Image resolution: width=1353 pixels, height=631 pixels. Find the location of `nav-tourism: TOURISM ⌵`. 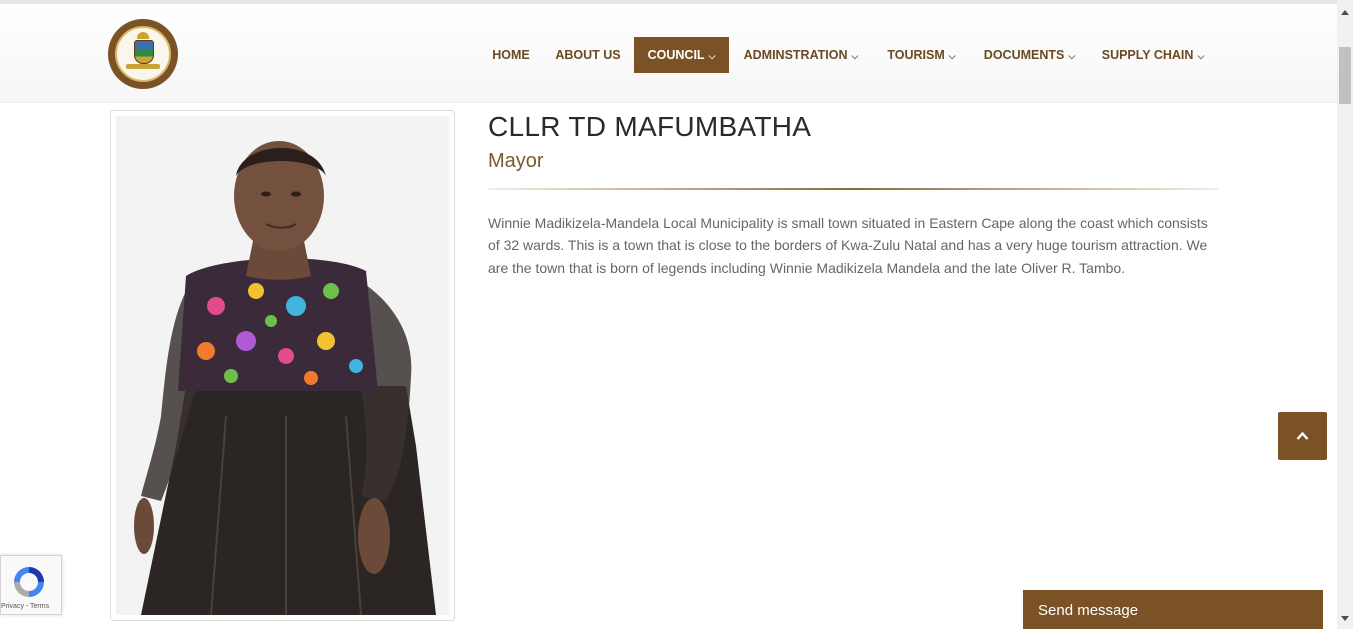

nav-tourism: TOURISM ⌵ is located at coordinates (921, 55).